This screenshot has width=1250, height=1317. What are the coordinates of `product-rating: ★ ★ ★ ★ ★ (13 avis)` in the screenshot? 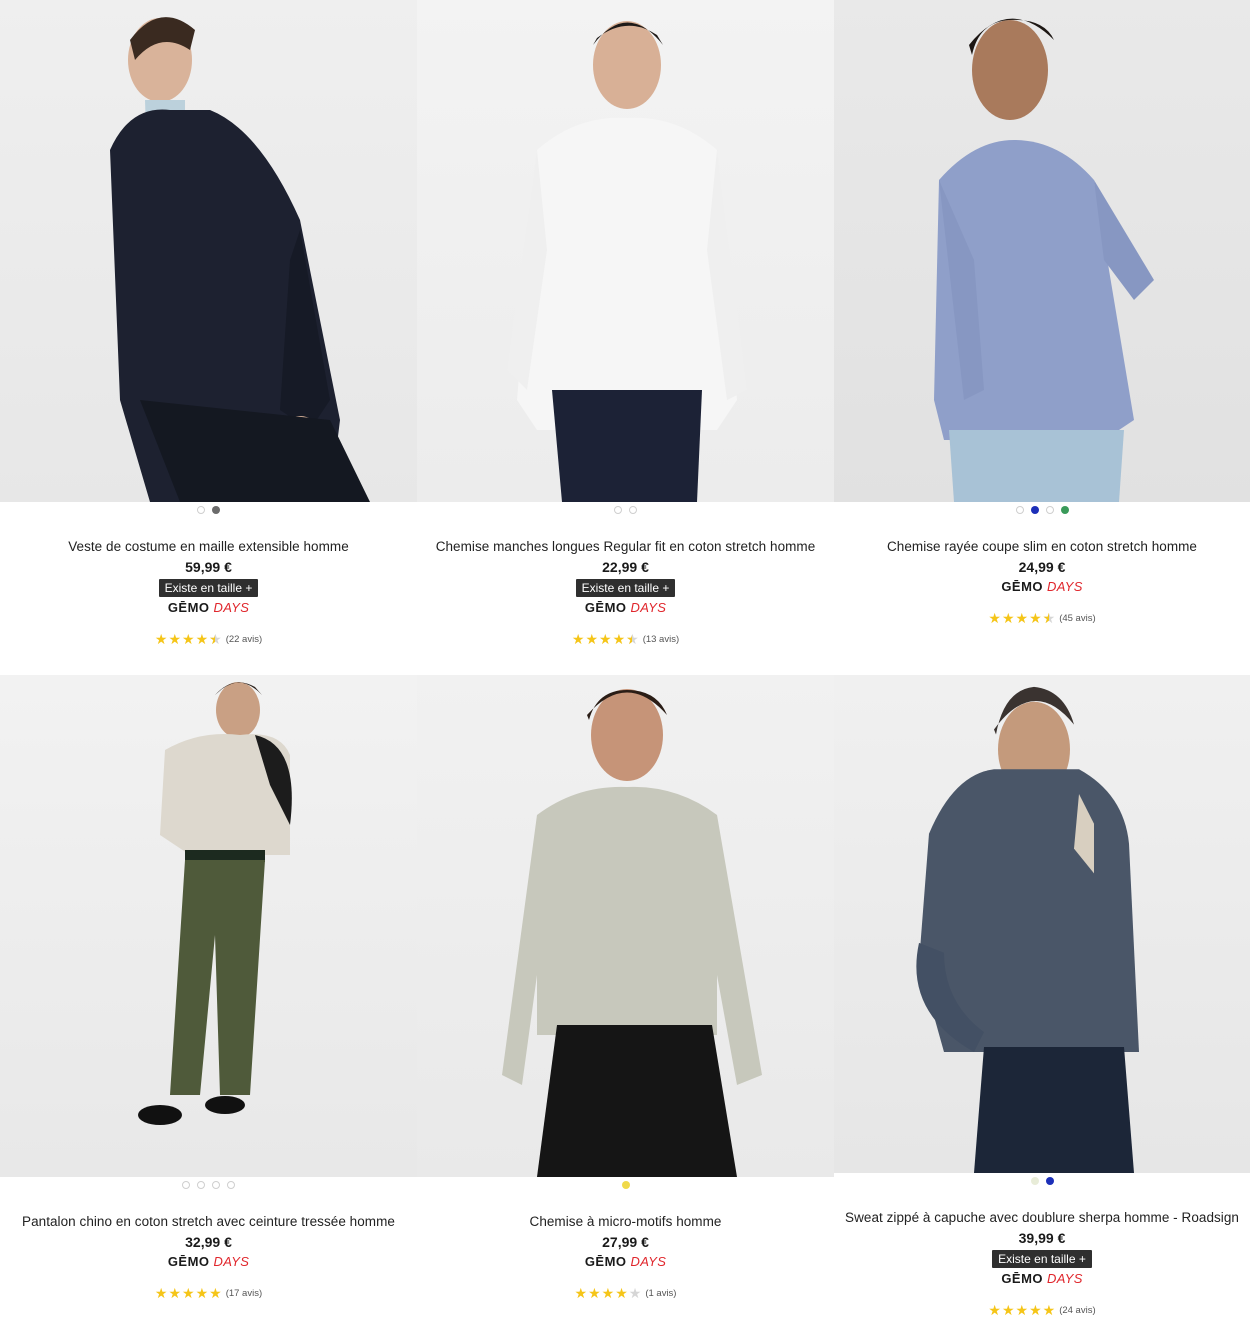 It's located at (625, 639).